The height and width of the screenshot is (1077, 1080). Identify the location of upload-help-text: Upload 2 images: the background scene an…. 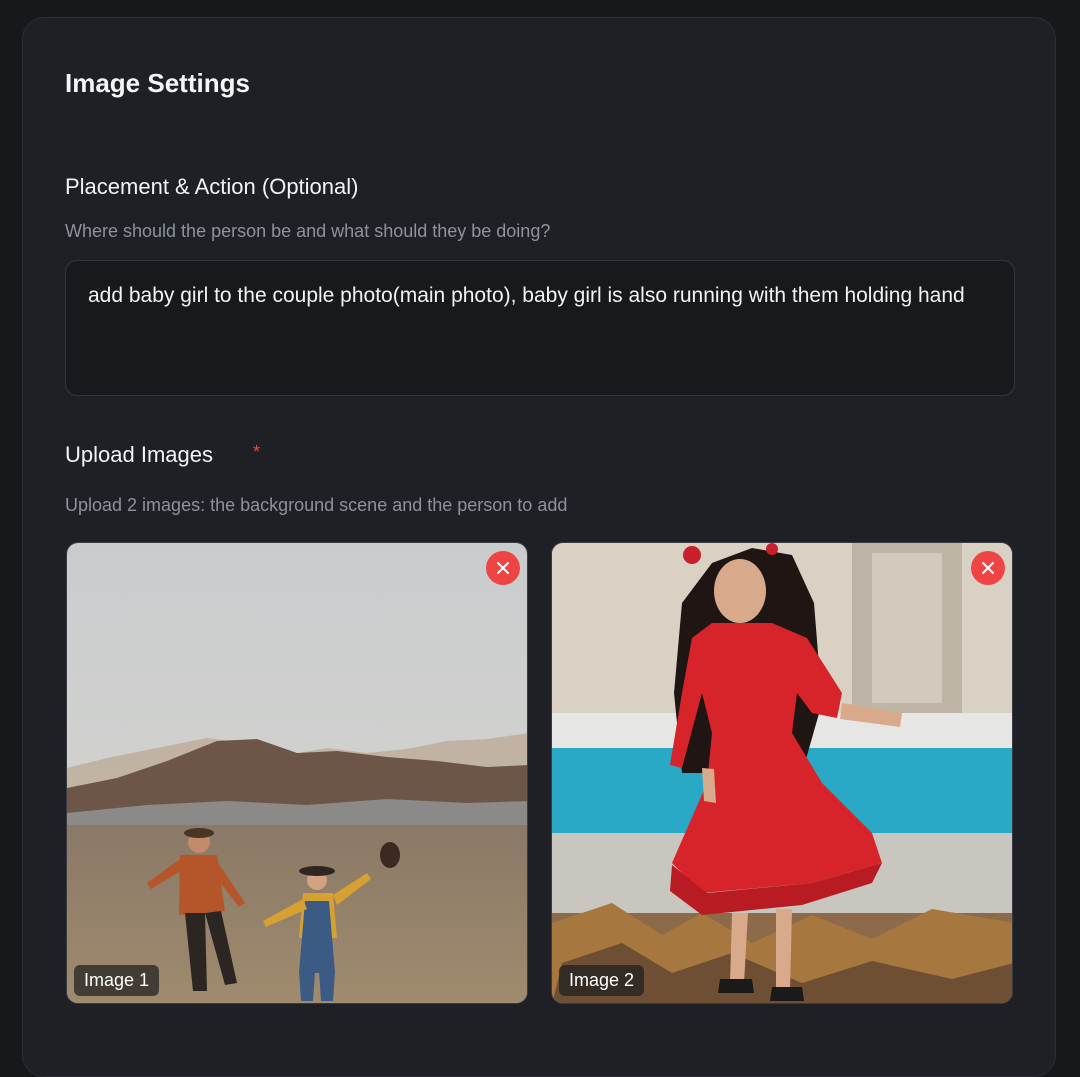
(316, 505).